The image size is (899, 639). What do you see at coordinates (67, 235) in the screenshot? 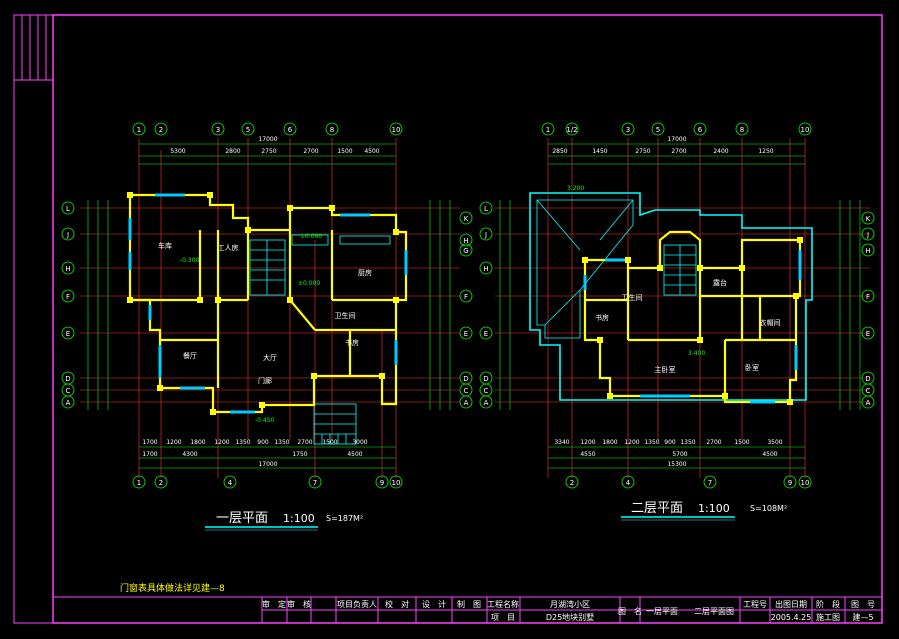
I see `plan1-axis-left-1-label: J` at bounding box center [67, 235].